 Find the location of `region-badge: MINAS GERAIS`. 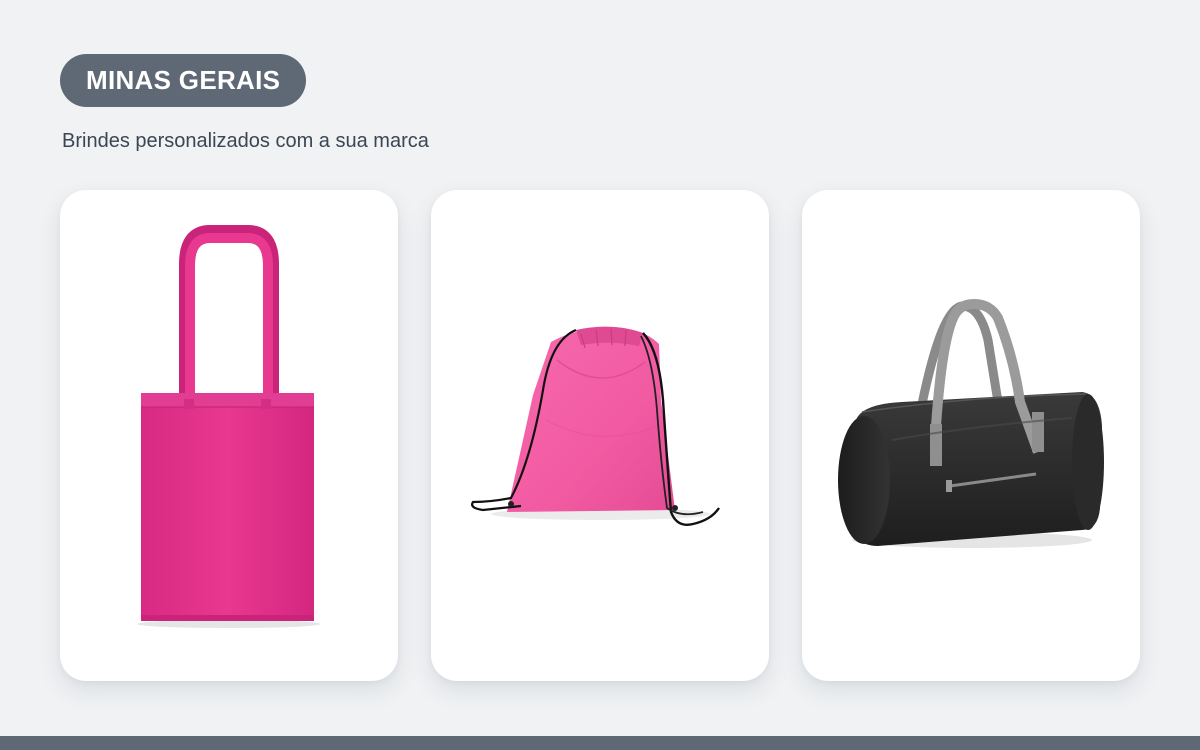

region-badge: MINAS GERAIS is located at coordinates (183, 80).